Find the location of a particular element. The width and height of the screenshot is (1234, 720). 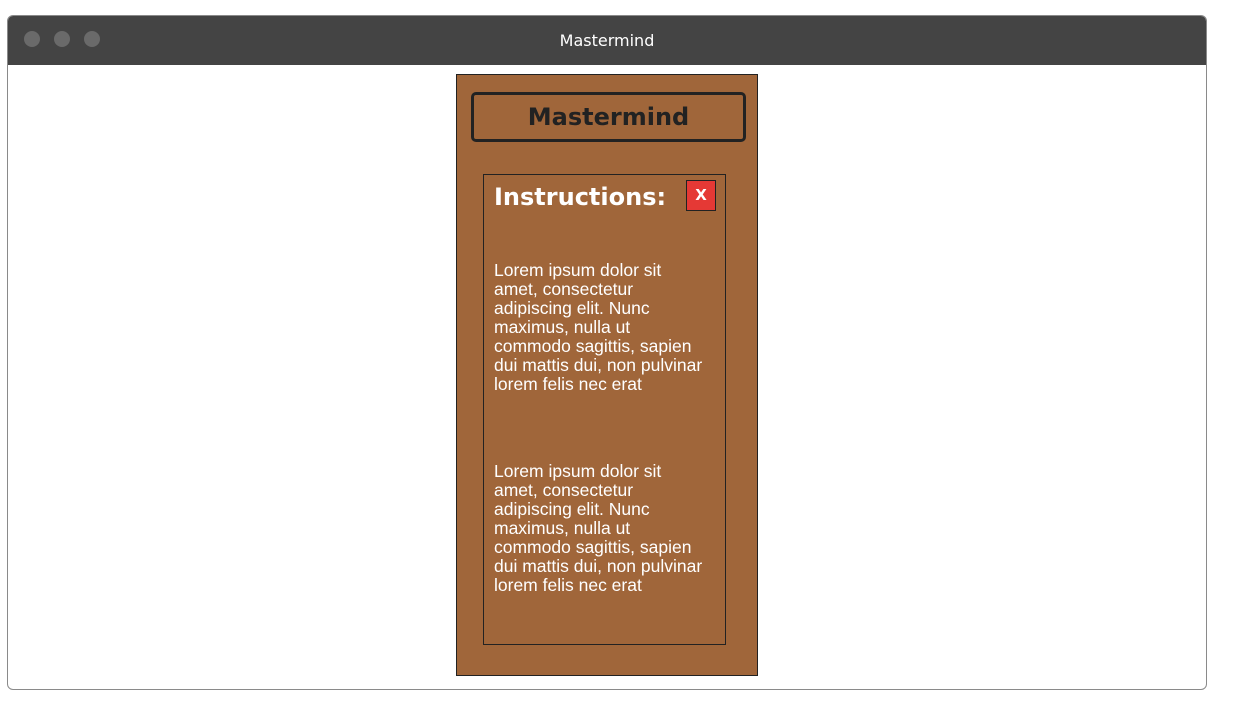

window-title: Mastermind is located at coordinates (607, 40).